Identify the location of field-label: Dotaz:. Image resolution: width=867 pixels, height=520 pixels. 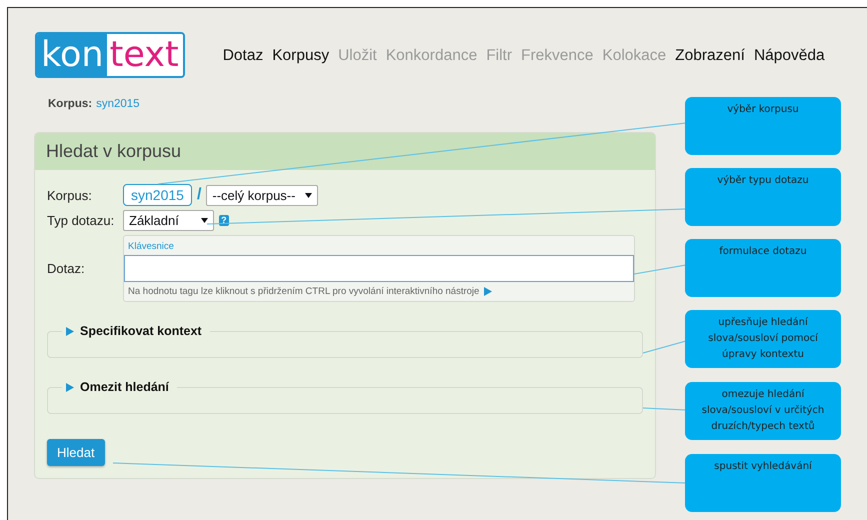
(66, 268).